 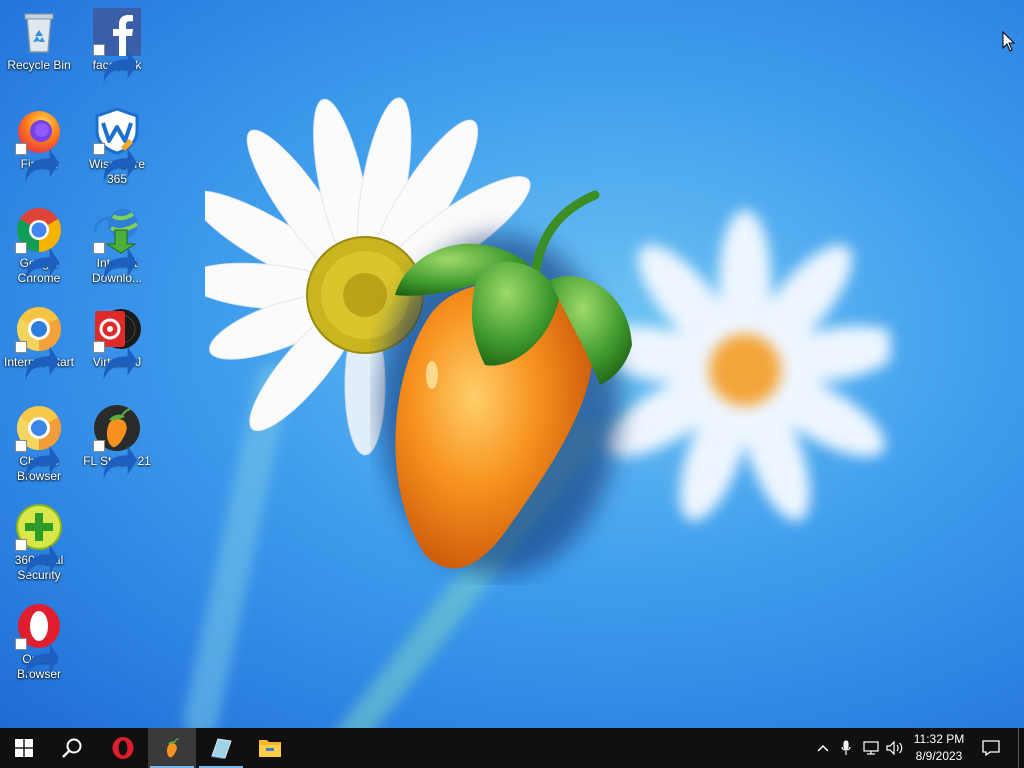 I want to click on chrone-browser-icon, so click(x=39, y=442).